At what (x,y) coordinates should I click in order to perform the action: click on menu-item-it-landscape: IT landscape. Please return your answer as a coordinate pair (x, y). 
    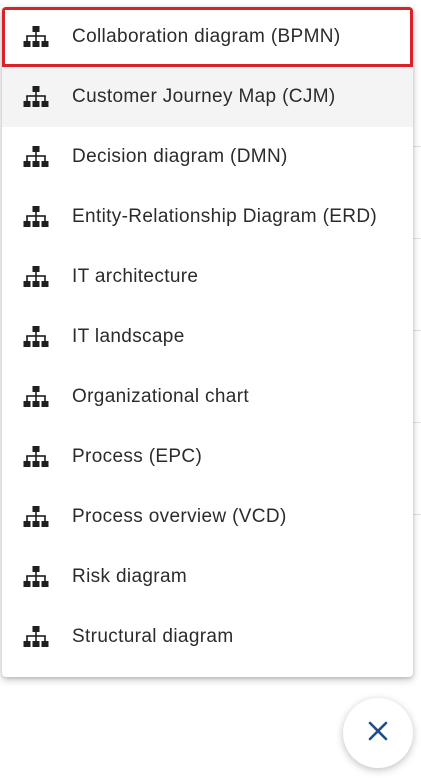
    Looking at the image, I should click on (207, 337).